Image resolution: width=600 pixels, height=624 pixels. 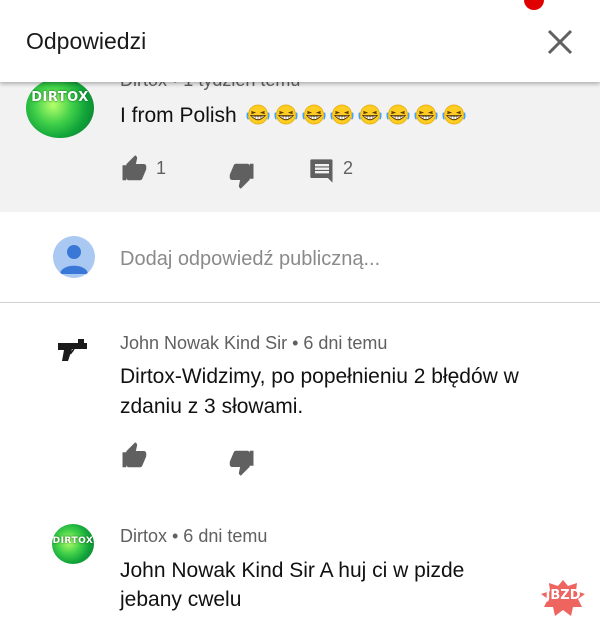 I want to click on user-avatar, so click(x=74, y=257).